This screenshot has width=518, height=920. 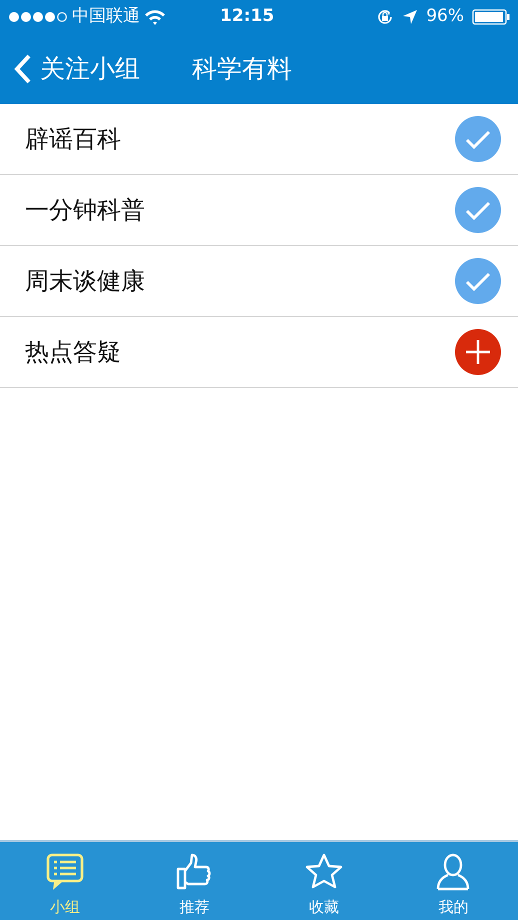 I want to click on group-name: 周末谈健康, so click(x=85, y=281).